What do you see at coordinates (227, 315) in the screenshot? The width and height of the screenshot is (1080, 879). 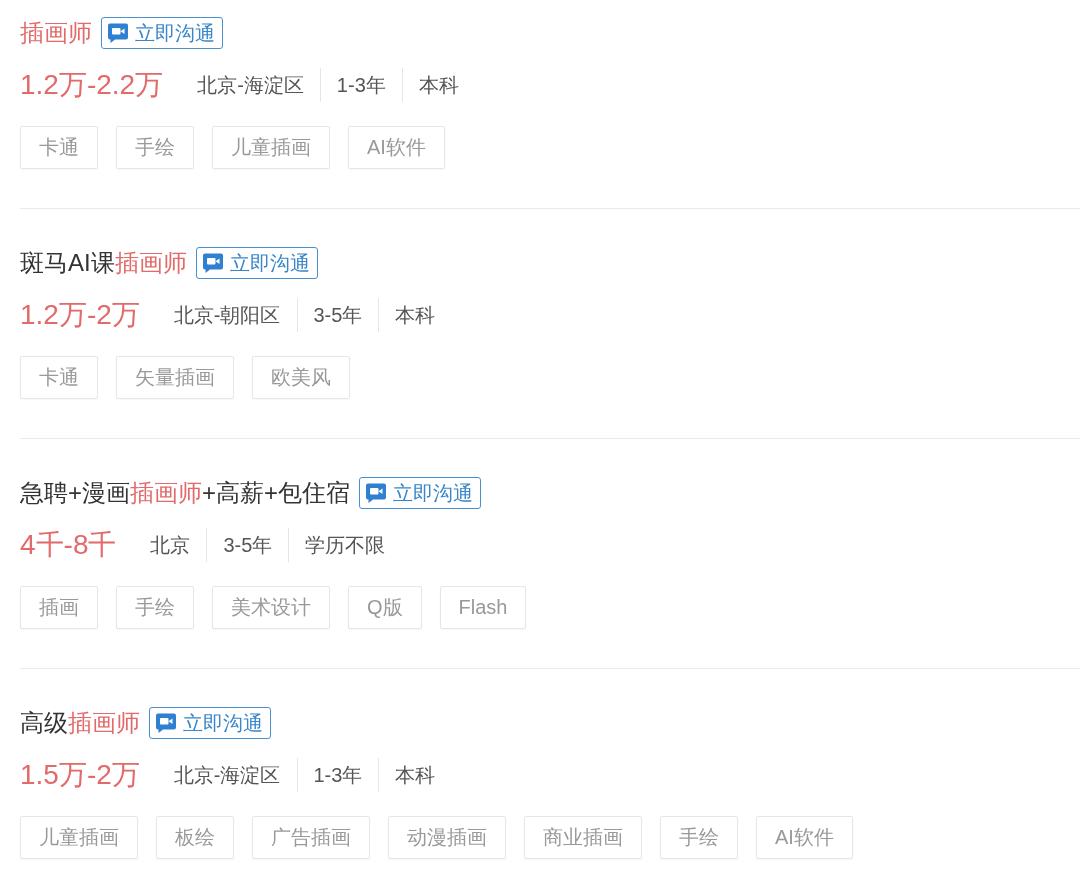 I see `location-text: 北京-朝阳区` at bounding box center [227, 315].